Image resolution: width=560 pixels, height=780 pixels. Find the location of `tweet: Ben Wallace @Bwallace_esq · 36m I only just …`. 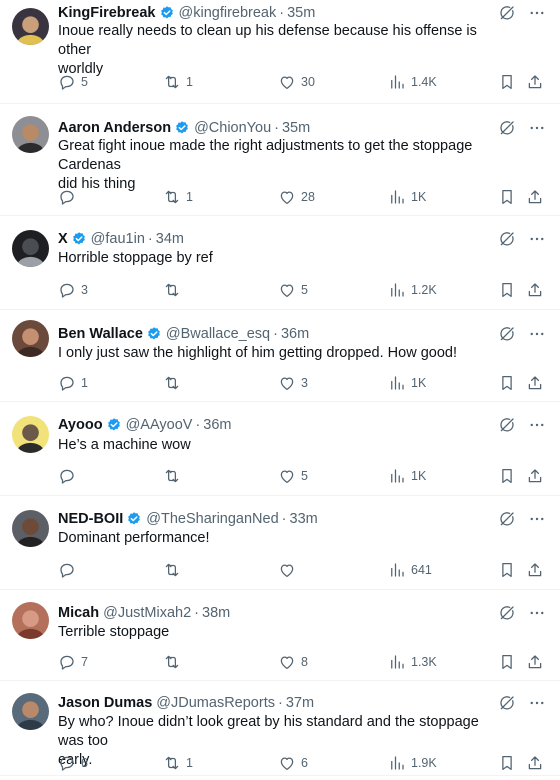

tweet: Ben Wallace @Bwallace_esq · 36m I only just … is located at coordinates (280, 356).